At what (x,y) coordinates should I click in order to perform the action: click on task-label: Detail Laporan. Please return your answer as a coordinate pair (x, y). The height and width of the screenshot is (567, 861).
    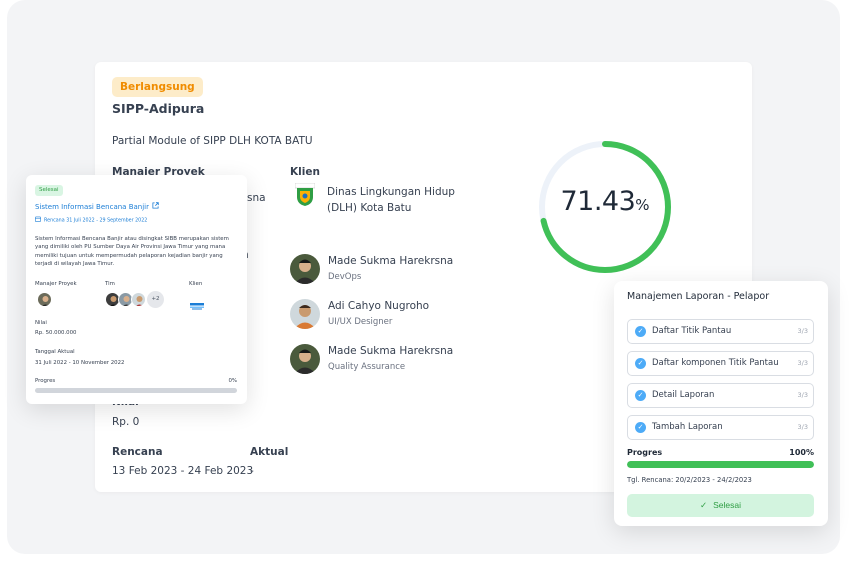
    Looking at the image, I should click on (683, 395).